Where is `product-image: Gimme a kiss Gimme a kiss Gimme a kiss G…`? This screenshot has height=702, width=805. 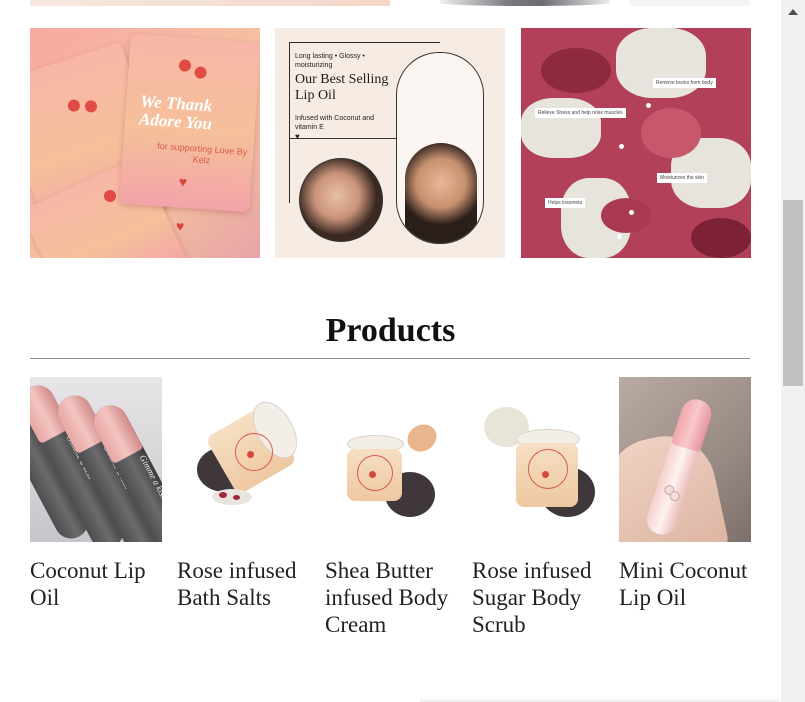 product-image: Gimme a kiss Gimme a kiss Gimme a kiss G… is located at coordinates (96, 459).